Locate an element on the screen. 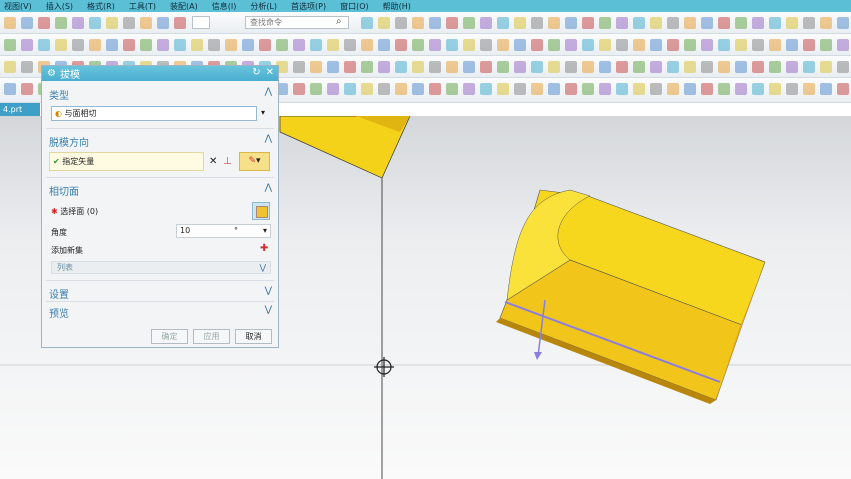 This screenshot has height=479, width=851. section-draft-direction: 脱模方向 is located at coordinates (69, 141).